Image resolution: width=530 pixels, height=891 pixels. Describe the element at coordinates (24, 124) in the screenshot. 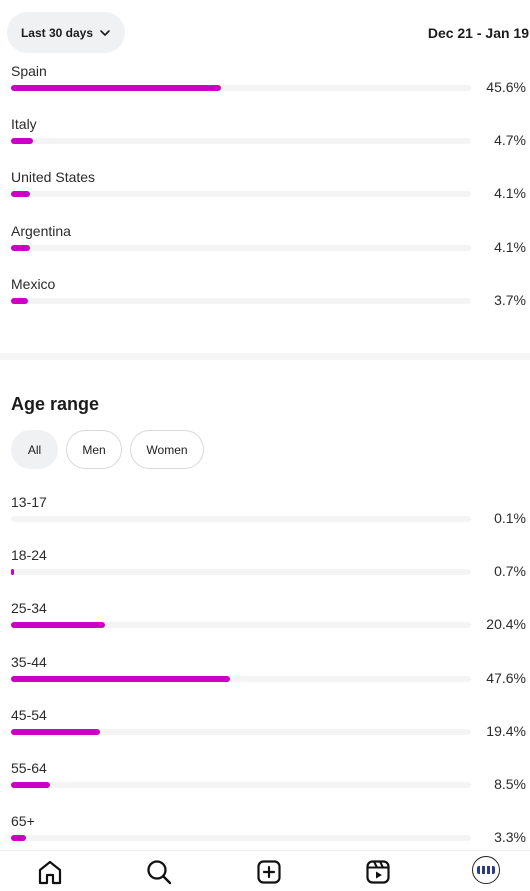

I see `country-label: Italy` at that location.